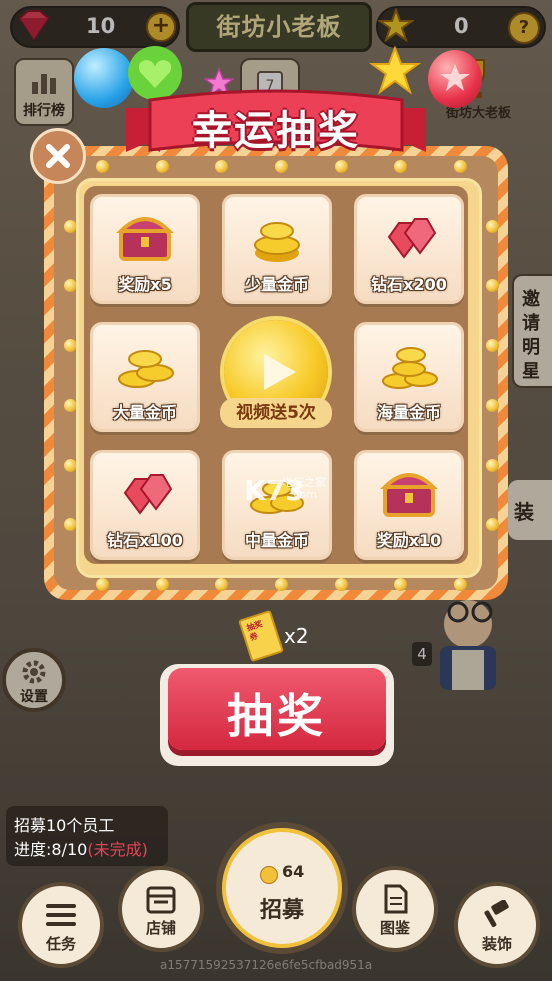  I want to click on prize-cell-reward-10: 奖励x10, so click(409, 505).